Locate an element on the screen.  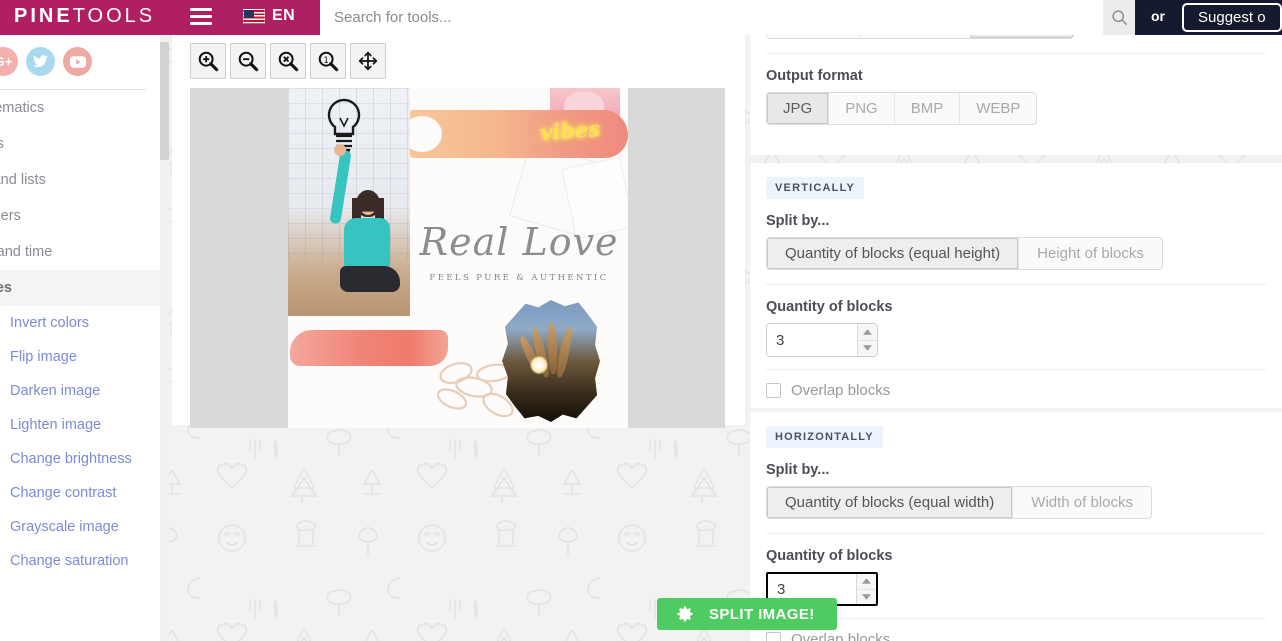
sidebar-category-images: Images is located at coordinates (80, 288).